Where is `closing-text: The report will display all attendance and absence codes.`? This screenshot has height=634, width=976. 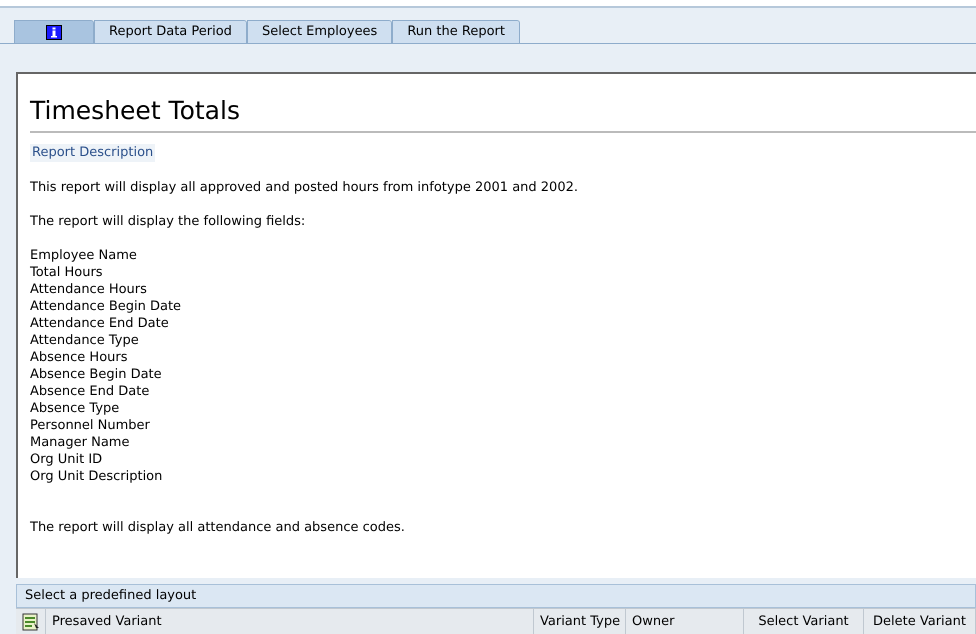 closing-text: The report will display all attendance and absence codes. is located at coordinates (218, 527).